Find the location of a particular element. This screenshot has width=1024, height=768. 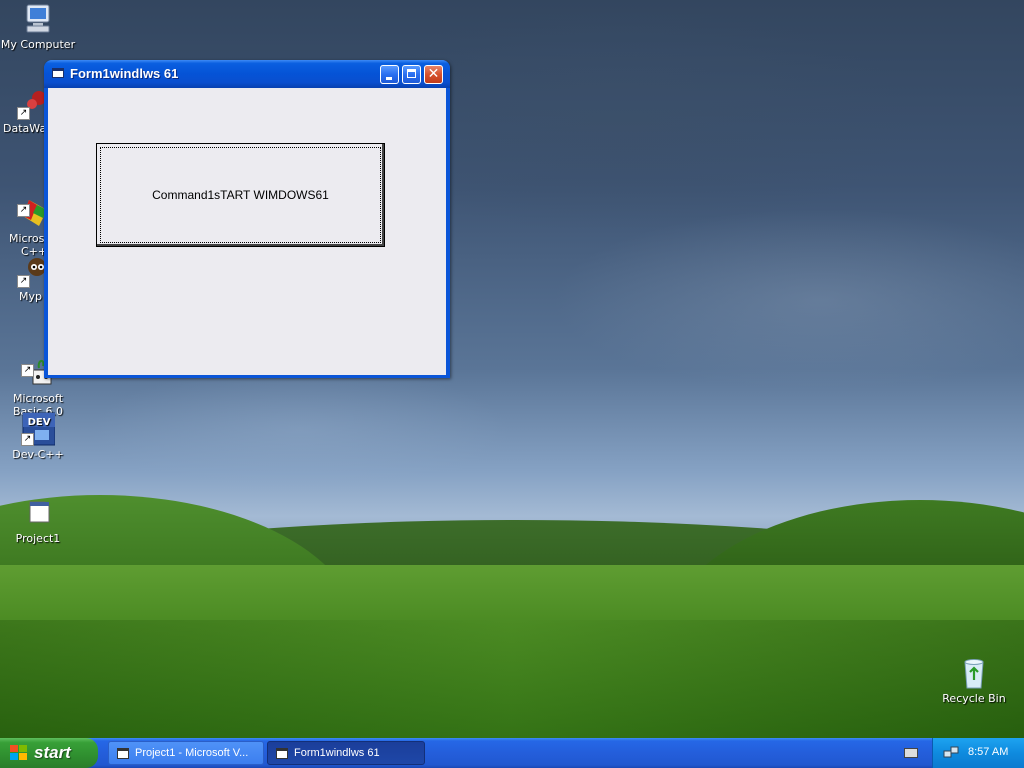

form-client-area: Command1sTART WIMDOWS61 is located at coordinates (247, 231).